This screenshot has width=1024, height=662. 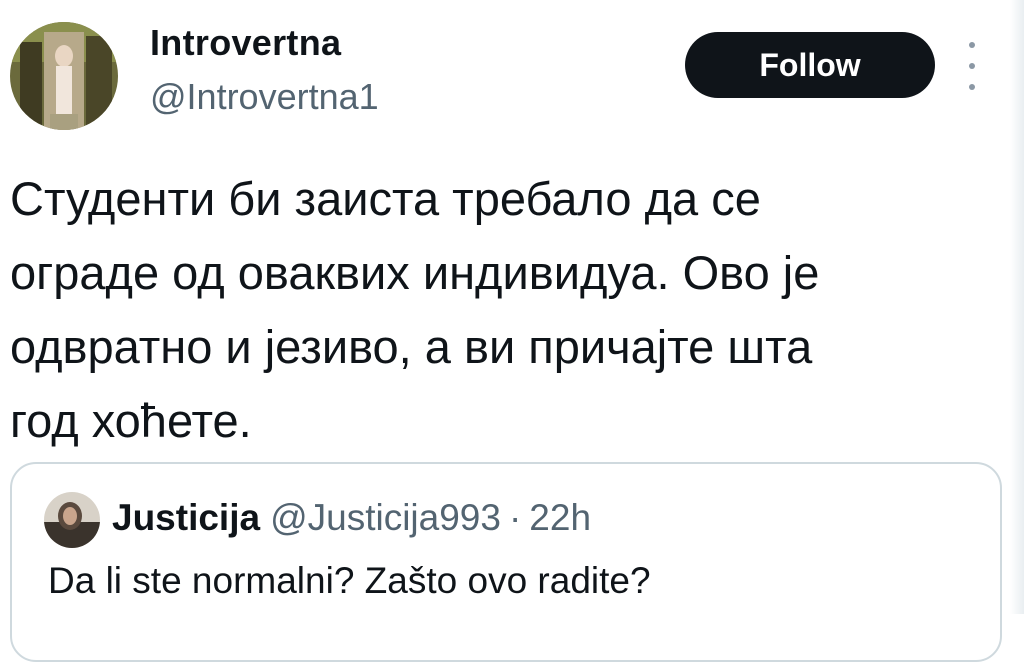 What do you see at coordinates (810, 65) in the screenshot?
I see `follow-button: Follow` at bounding box center [810, 65].